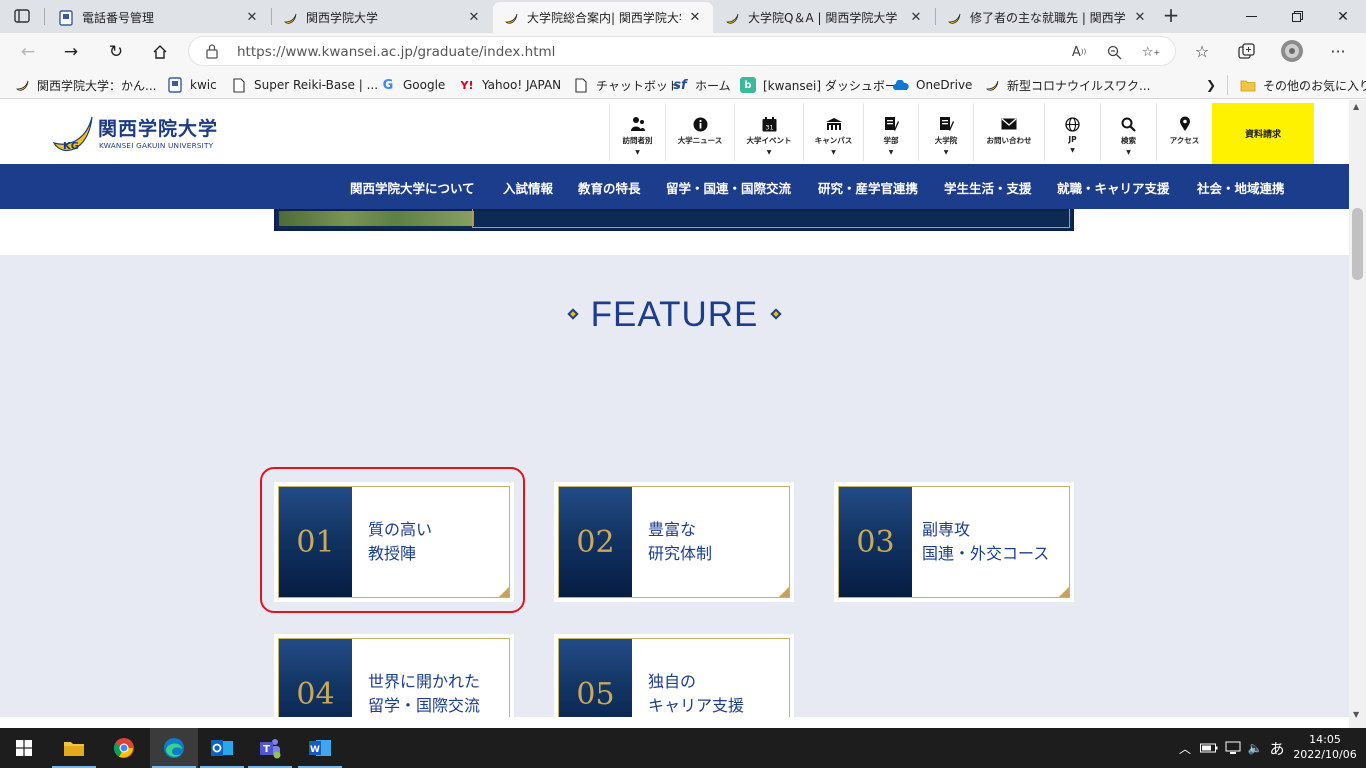  Describe the element at coordinates (320, 748) in the screenshot. I see `word-icon: W` at that location.